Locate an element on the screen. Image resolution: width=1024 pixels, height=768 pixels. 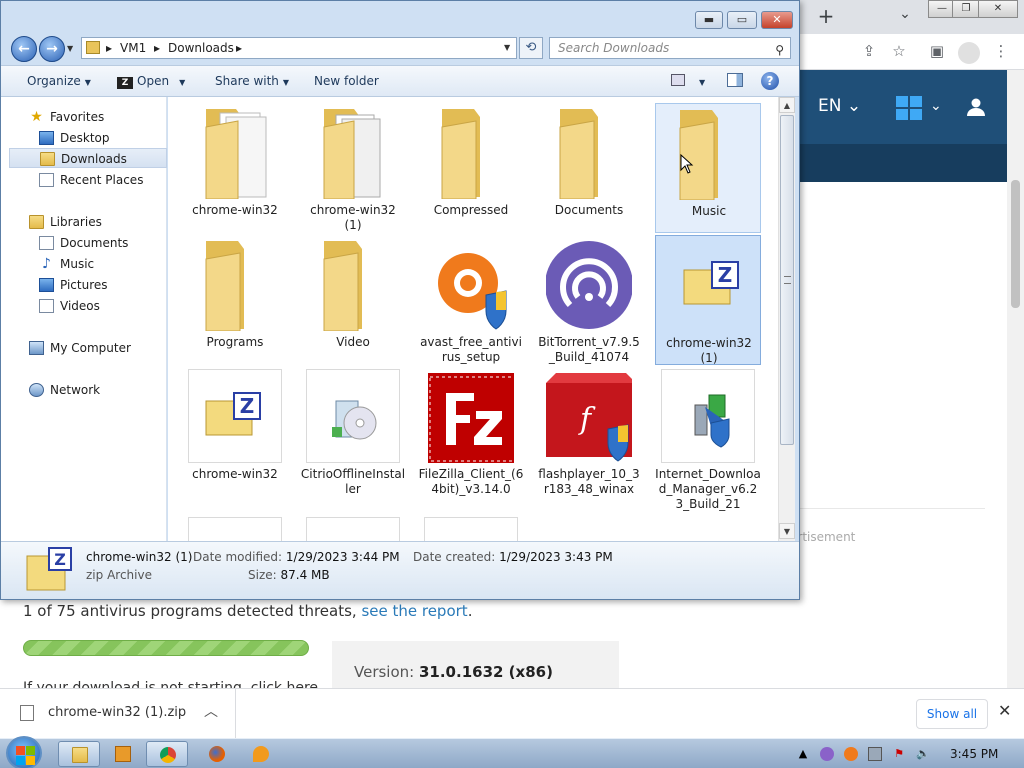
download-item: chrome-win32 (1).zip ︿ is located at coordinates (118, 714).